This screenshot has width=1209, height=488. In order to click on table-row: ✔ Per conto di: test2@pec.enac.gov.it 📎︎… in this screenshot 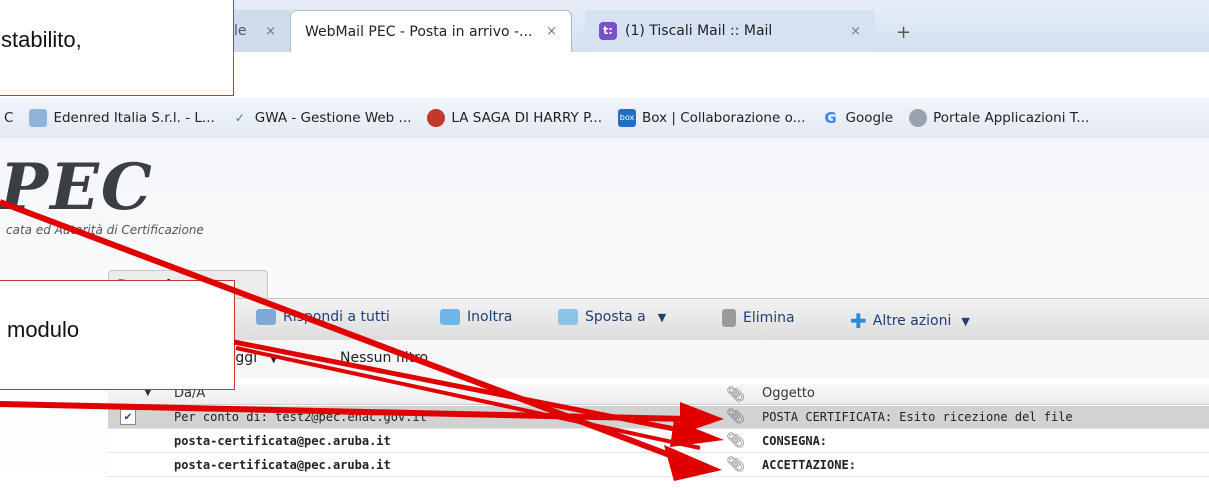, I will do `click(658, 417)`.